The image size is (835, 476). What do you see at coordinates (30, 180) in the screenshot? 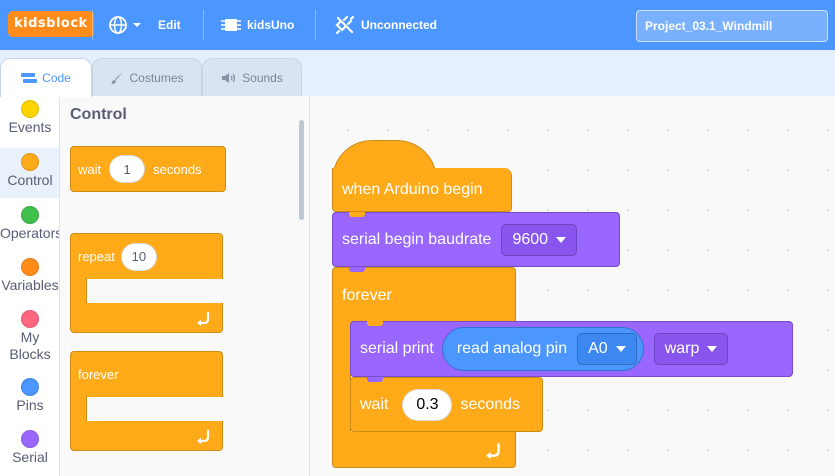
I see `category-label: Control` at bounding box center [30, 180].